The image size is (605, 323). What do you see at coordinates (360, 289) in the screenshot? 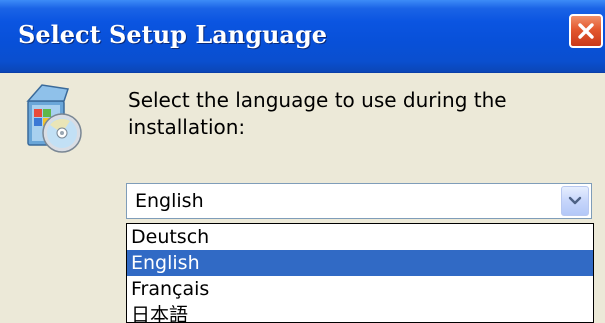
I see `language-option-francais: Français` at bounding box center [360, 289].